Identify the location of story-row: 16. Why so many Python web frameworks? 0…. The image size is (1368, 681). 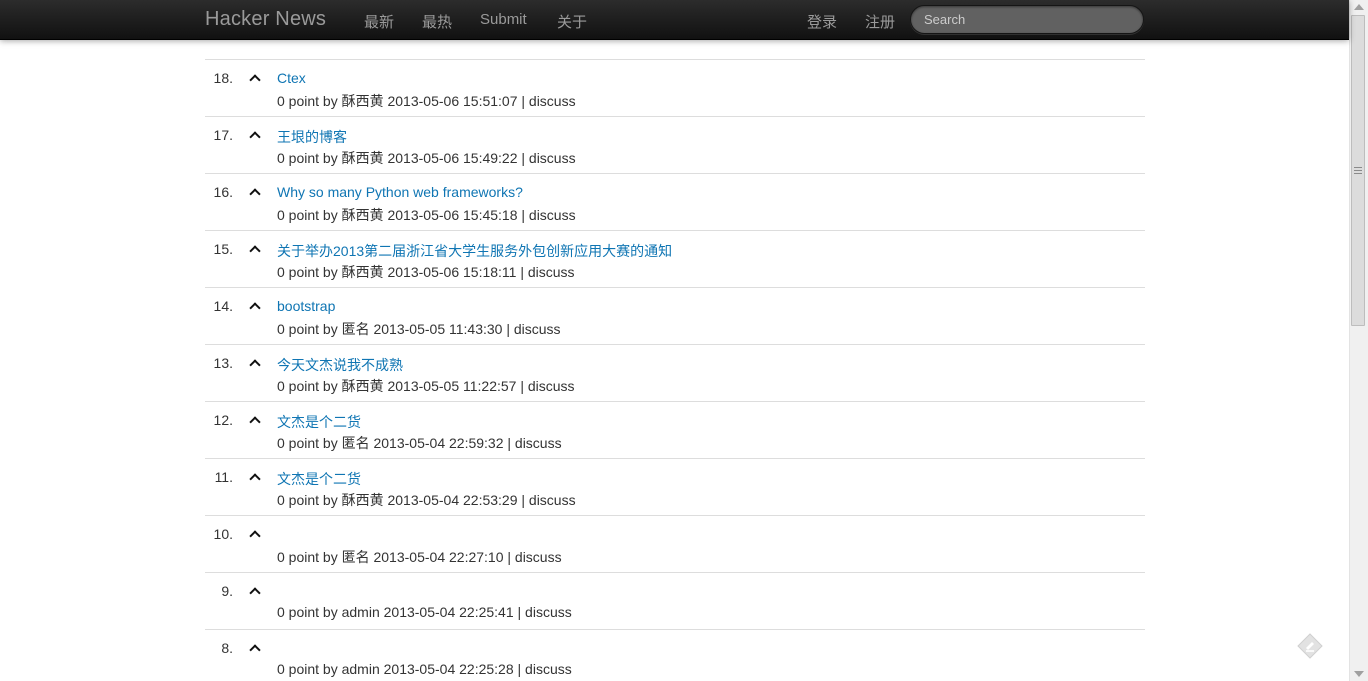
(675, 202).